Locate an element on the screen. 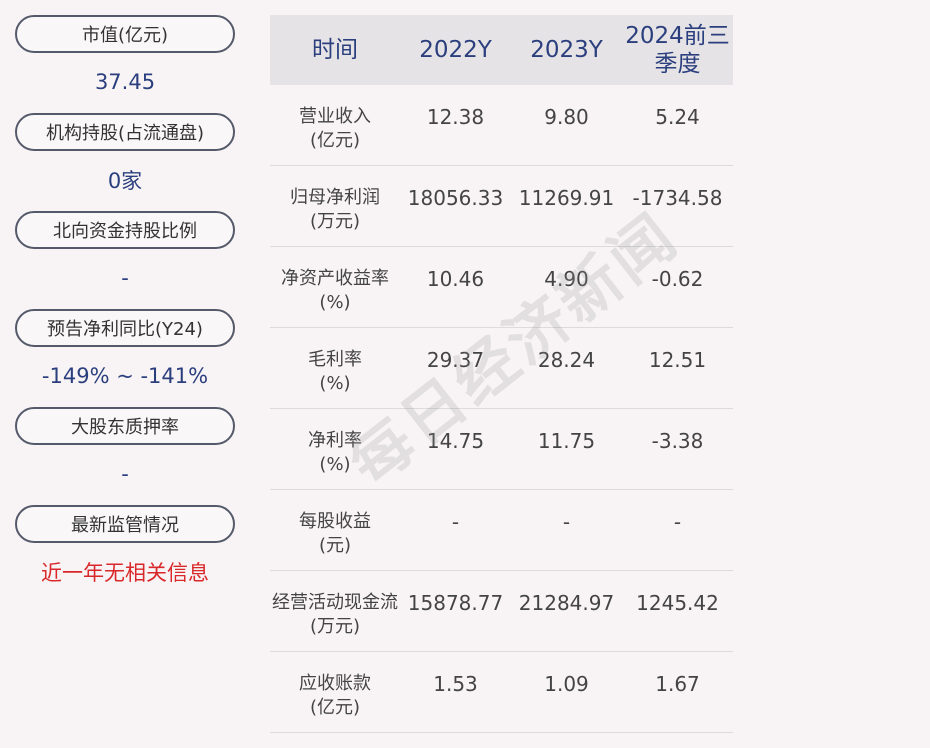 The height and width of the screenshot is (748, 930). table-row: 毛利率 (%) 29.37 28.24 12.51 is located at coordinates (501, 368).